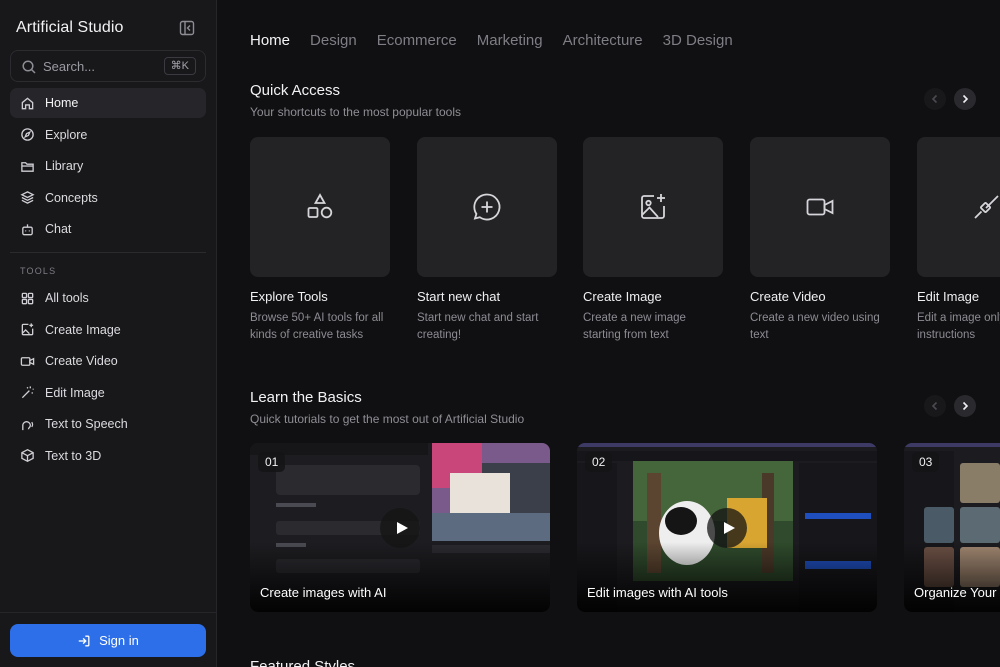 The width and height of the screenshot is (1000, 667). I want to click on tutorial-card-3: 03 Organize Your Library, so click(952, 527).